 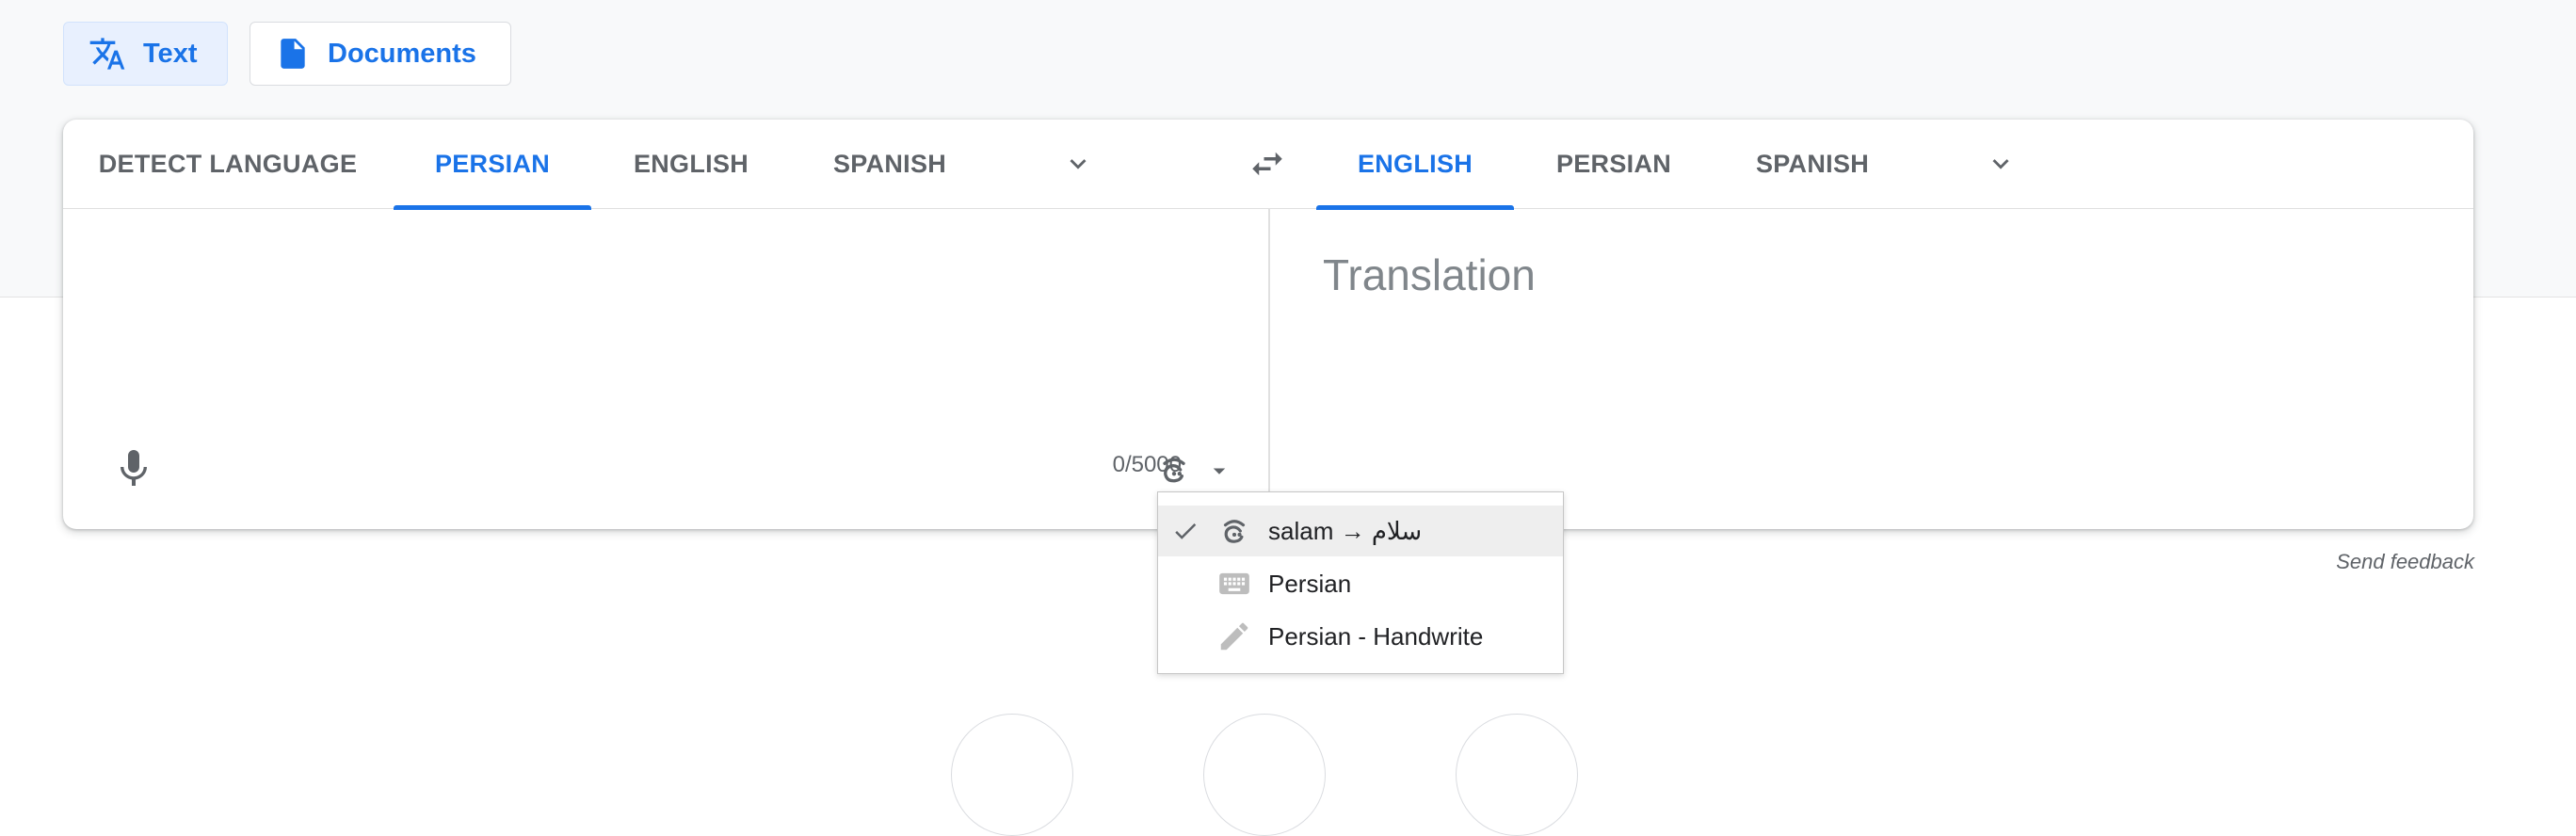 I want to click on menu-item-transliteration: salam → سلام, so click(x=1360, y=531).